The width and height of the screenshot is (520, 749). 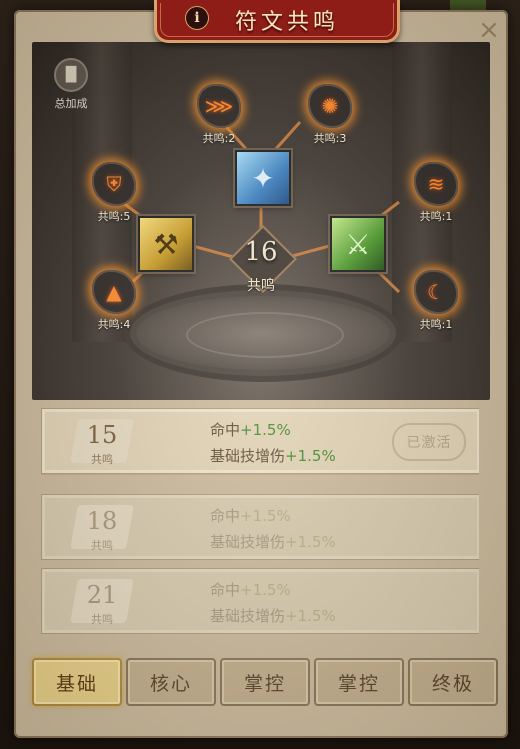 I want to click on slash-icon: ≋, so click(x=436, y=184).